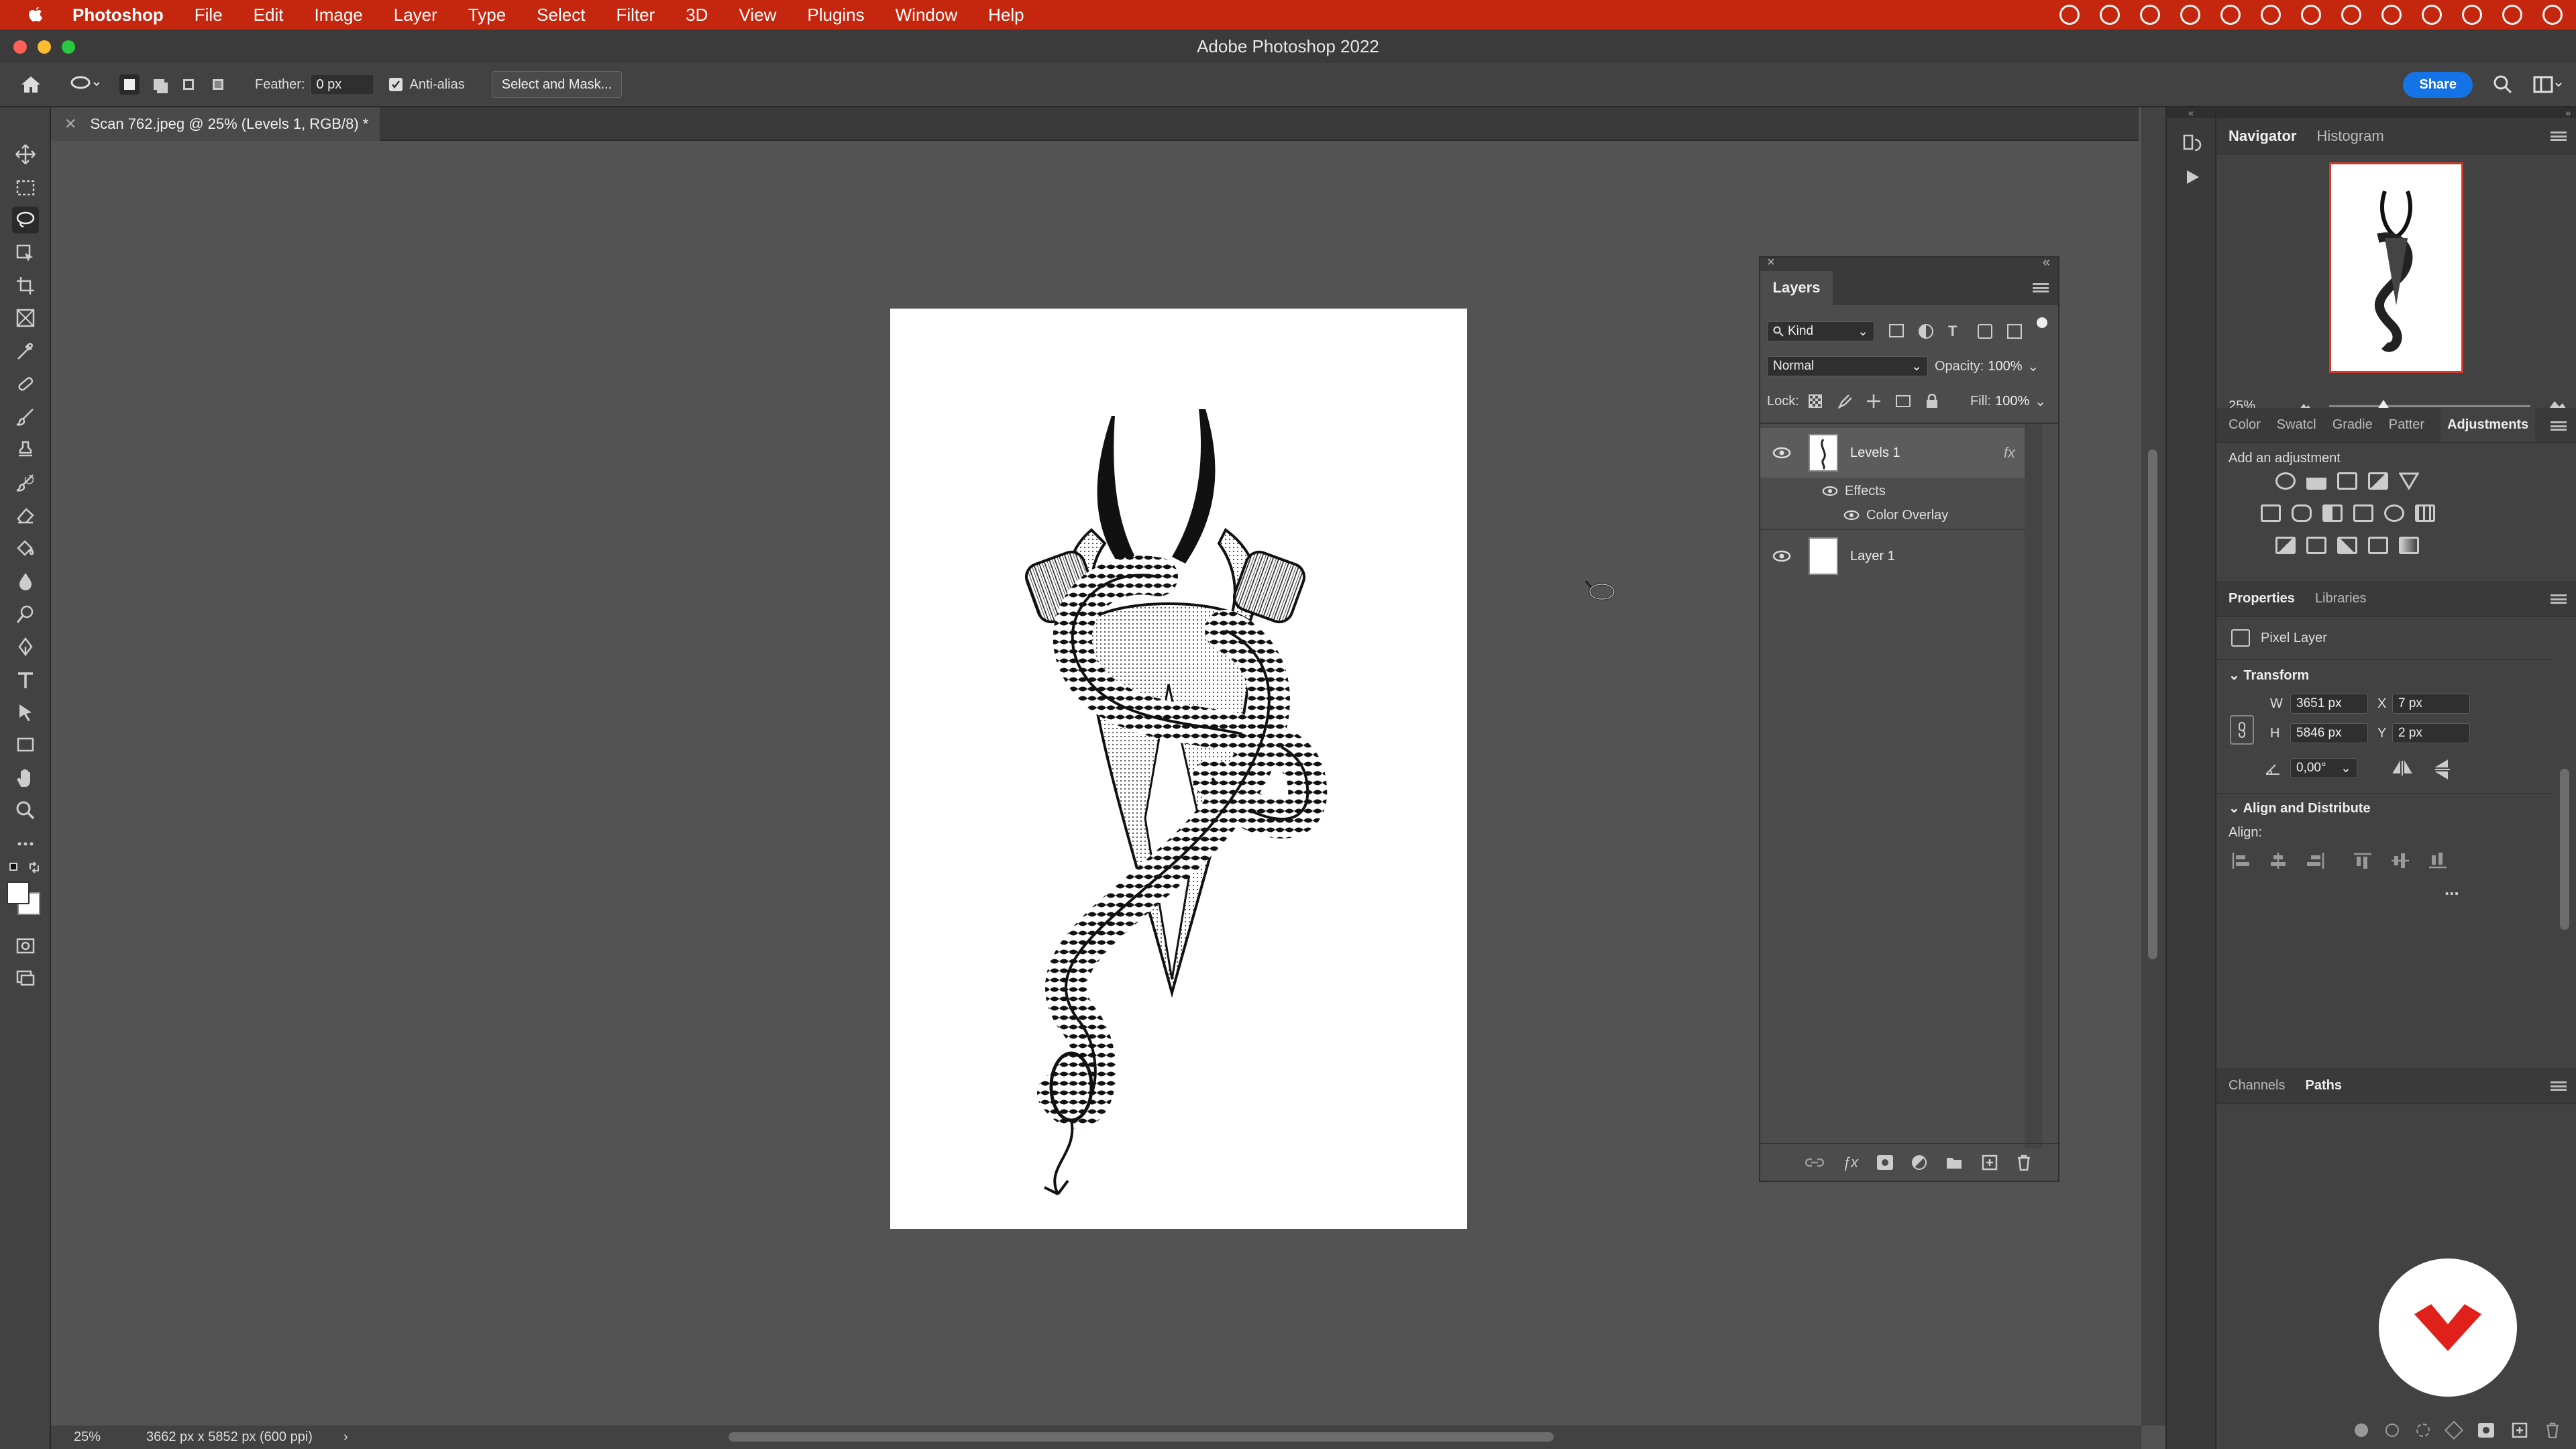  I want to click on type-filter-icon: T, so click(1955, 331).